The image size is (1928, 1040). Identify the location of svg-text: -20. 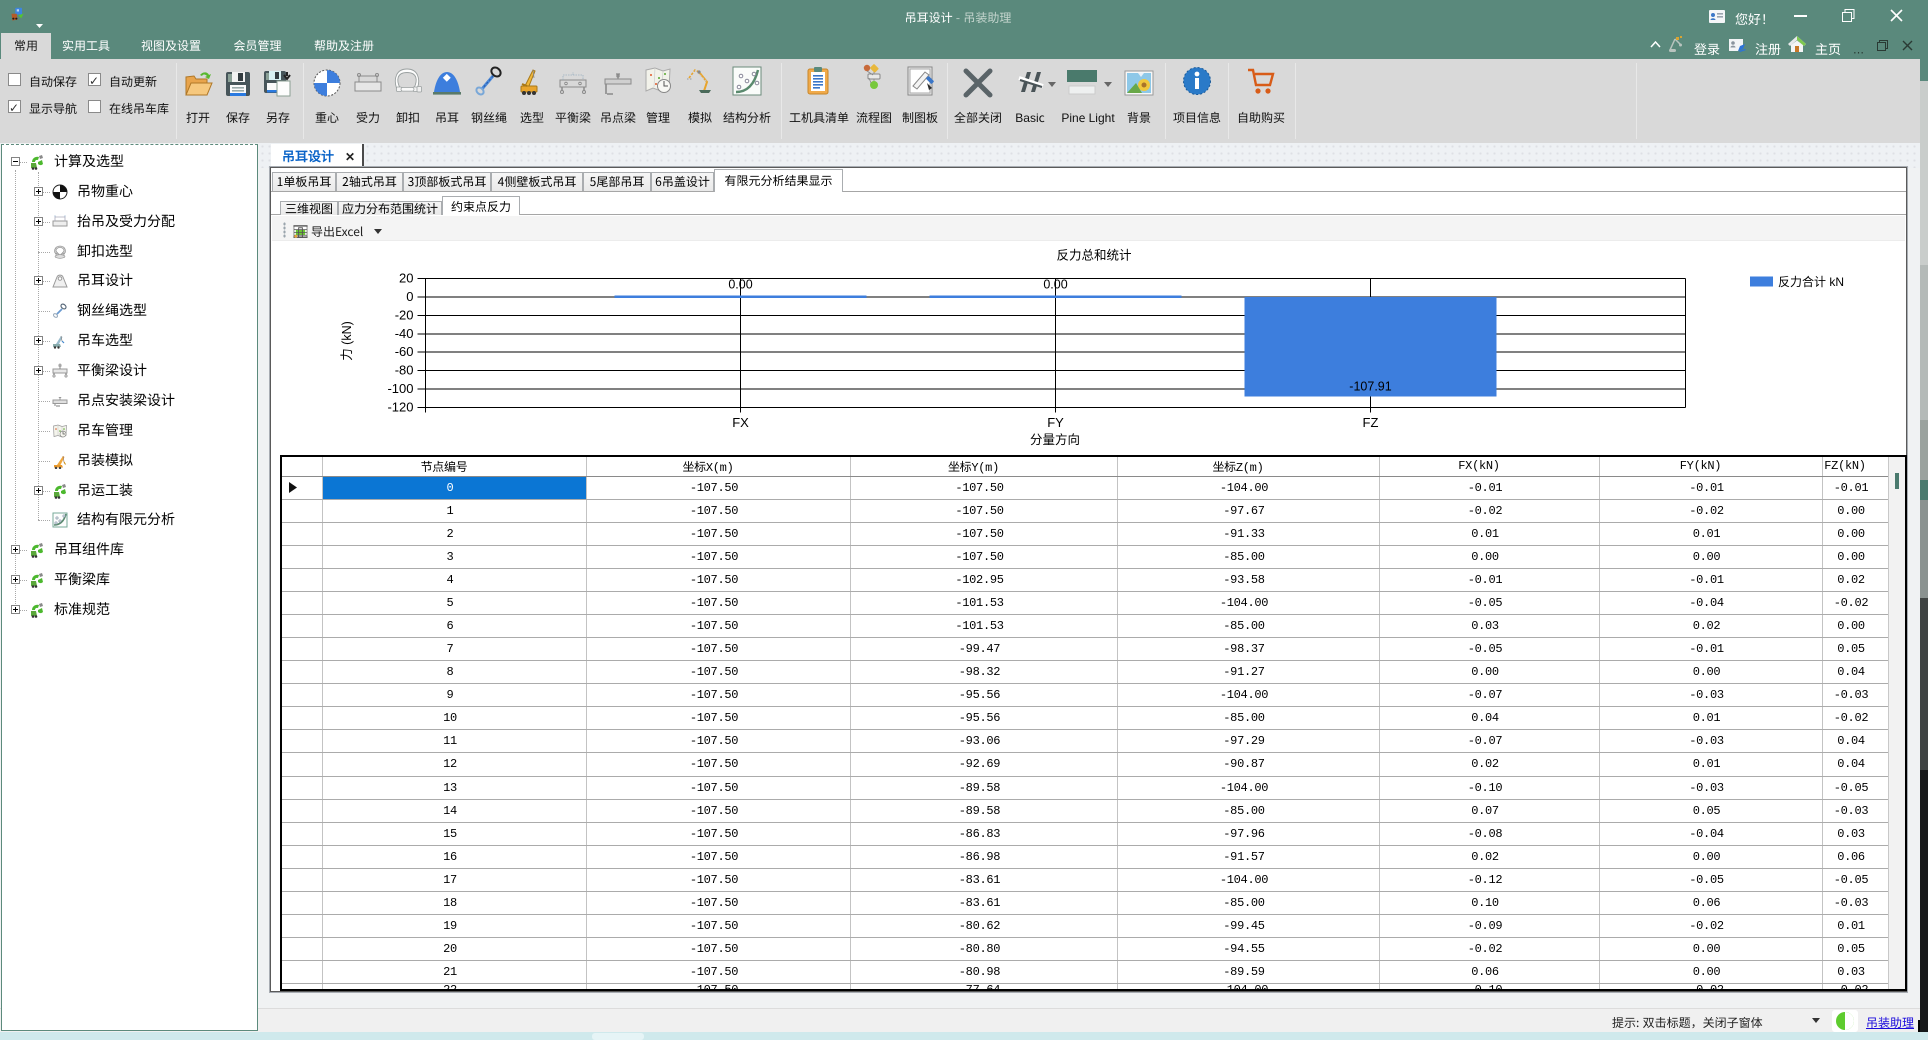
(404, 314).